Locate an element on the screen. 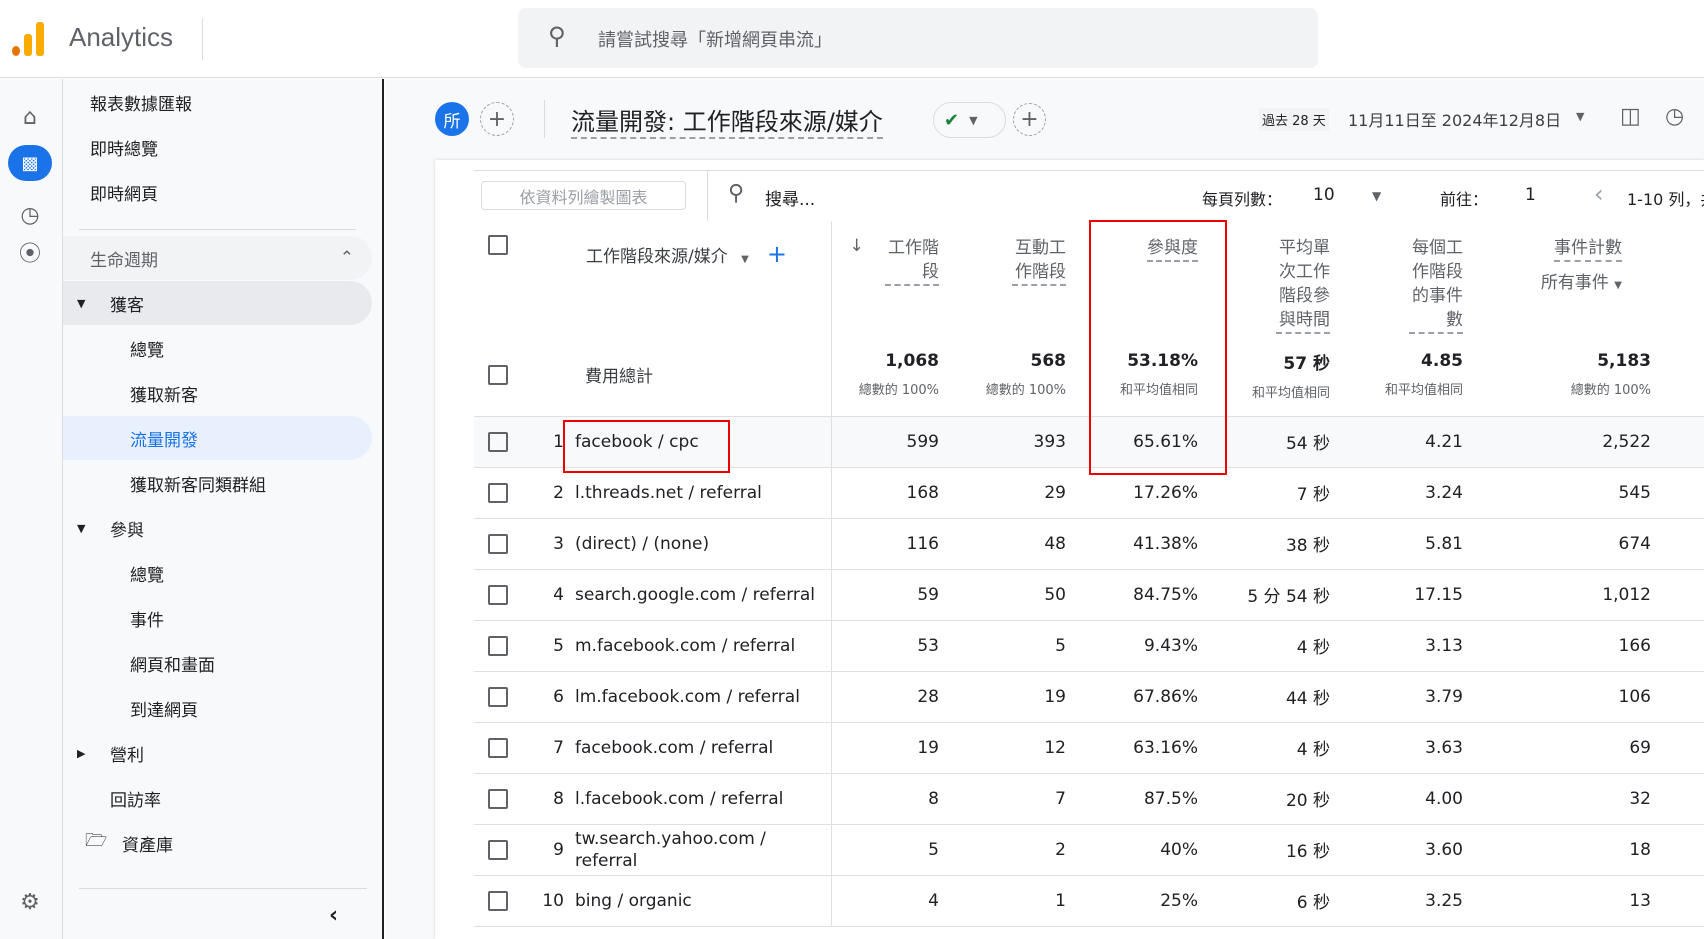 The image size is (1704, 939). select-all-checkbox is located at coordinates (498, 245).